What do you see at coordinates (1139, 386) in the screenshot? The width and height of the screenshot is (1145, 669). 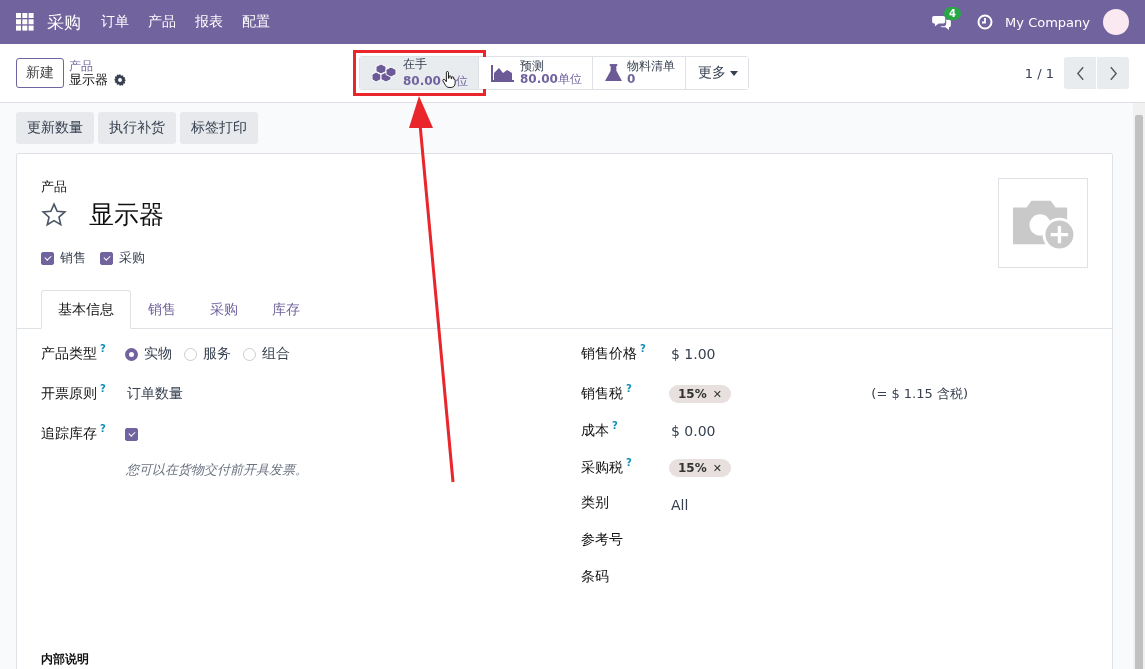 I see `scrollbar` at bounding box center [1139, 386].